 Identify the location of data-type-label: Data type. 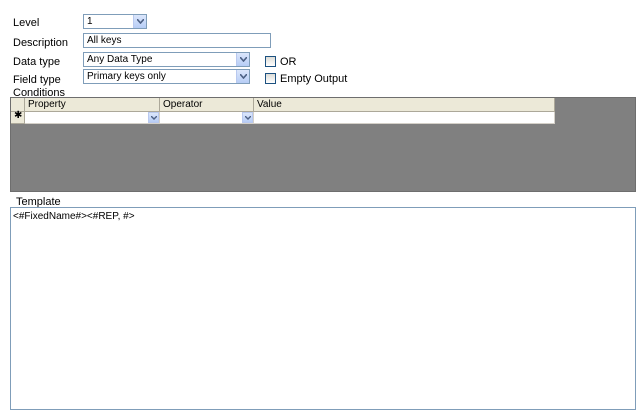
(37, 62).